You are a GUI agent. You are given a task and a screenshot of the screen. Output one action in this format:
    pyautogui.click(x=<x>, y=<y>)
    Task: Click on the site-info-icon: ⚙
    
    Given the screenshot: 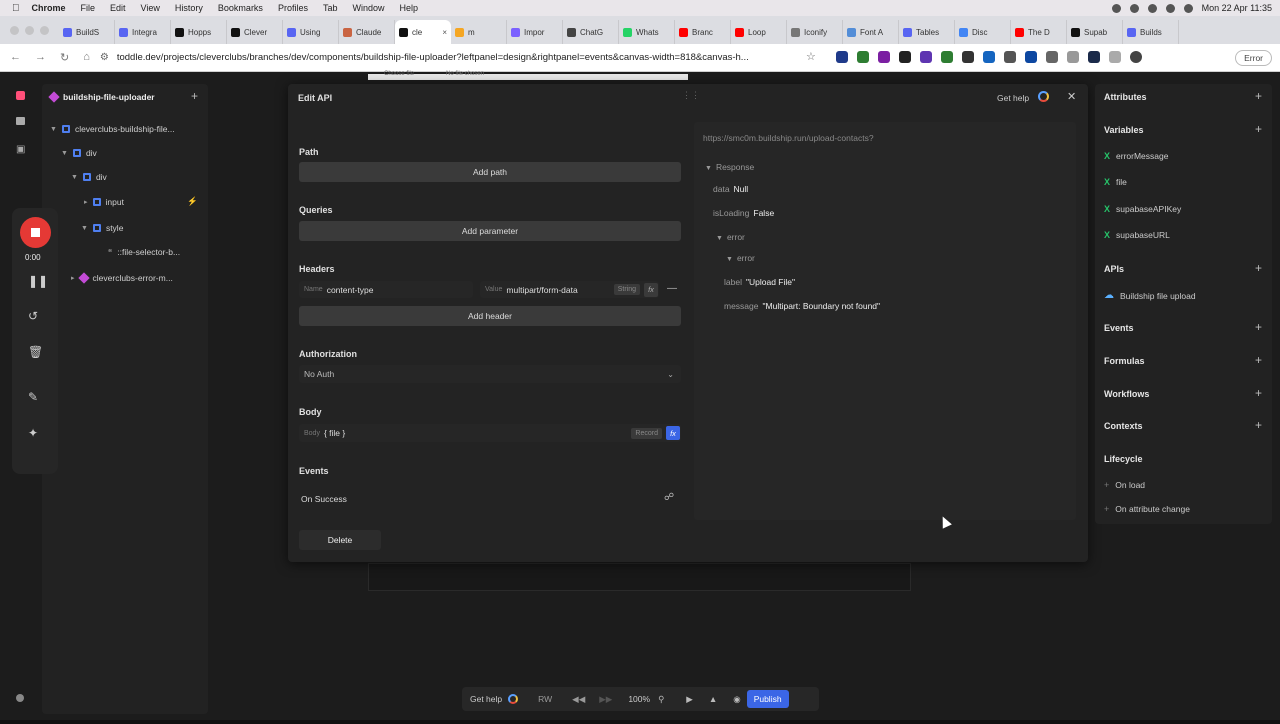 What is the action you would take?
    pyautogui.click(x=104, y=57)
    